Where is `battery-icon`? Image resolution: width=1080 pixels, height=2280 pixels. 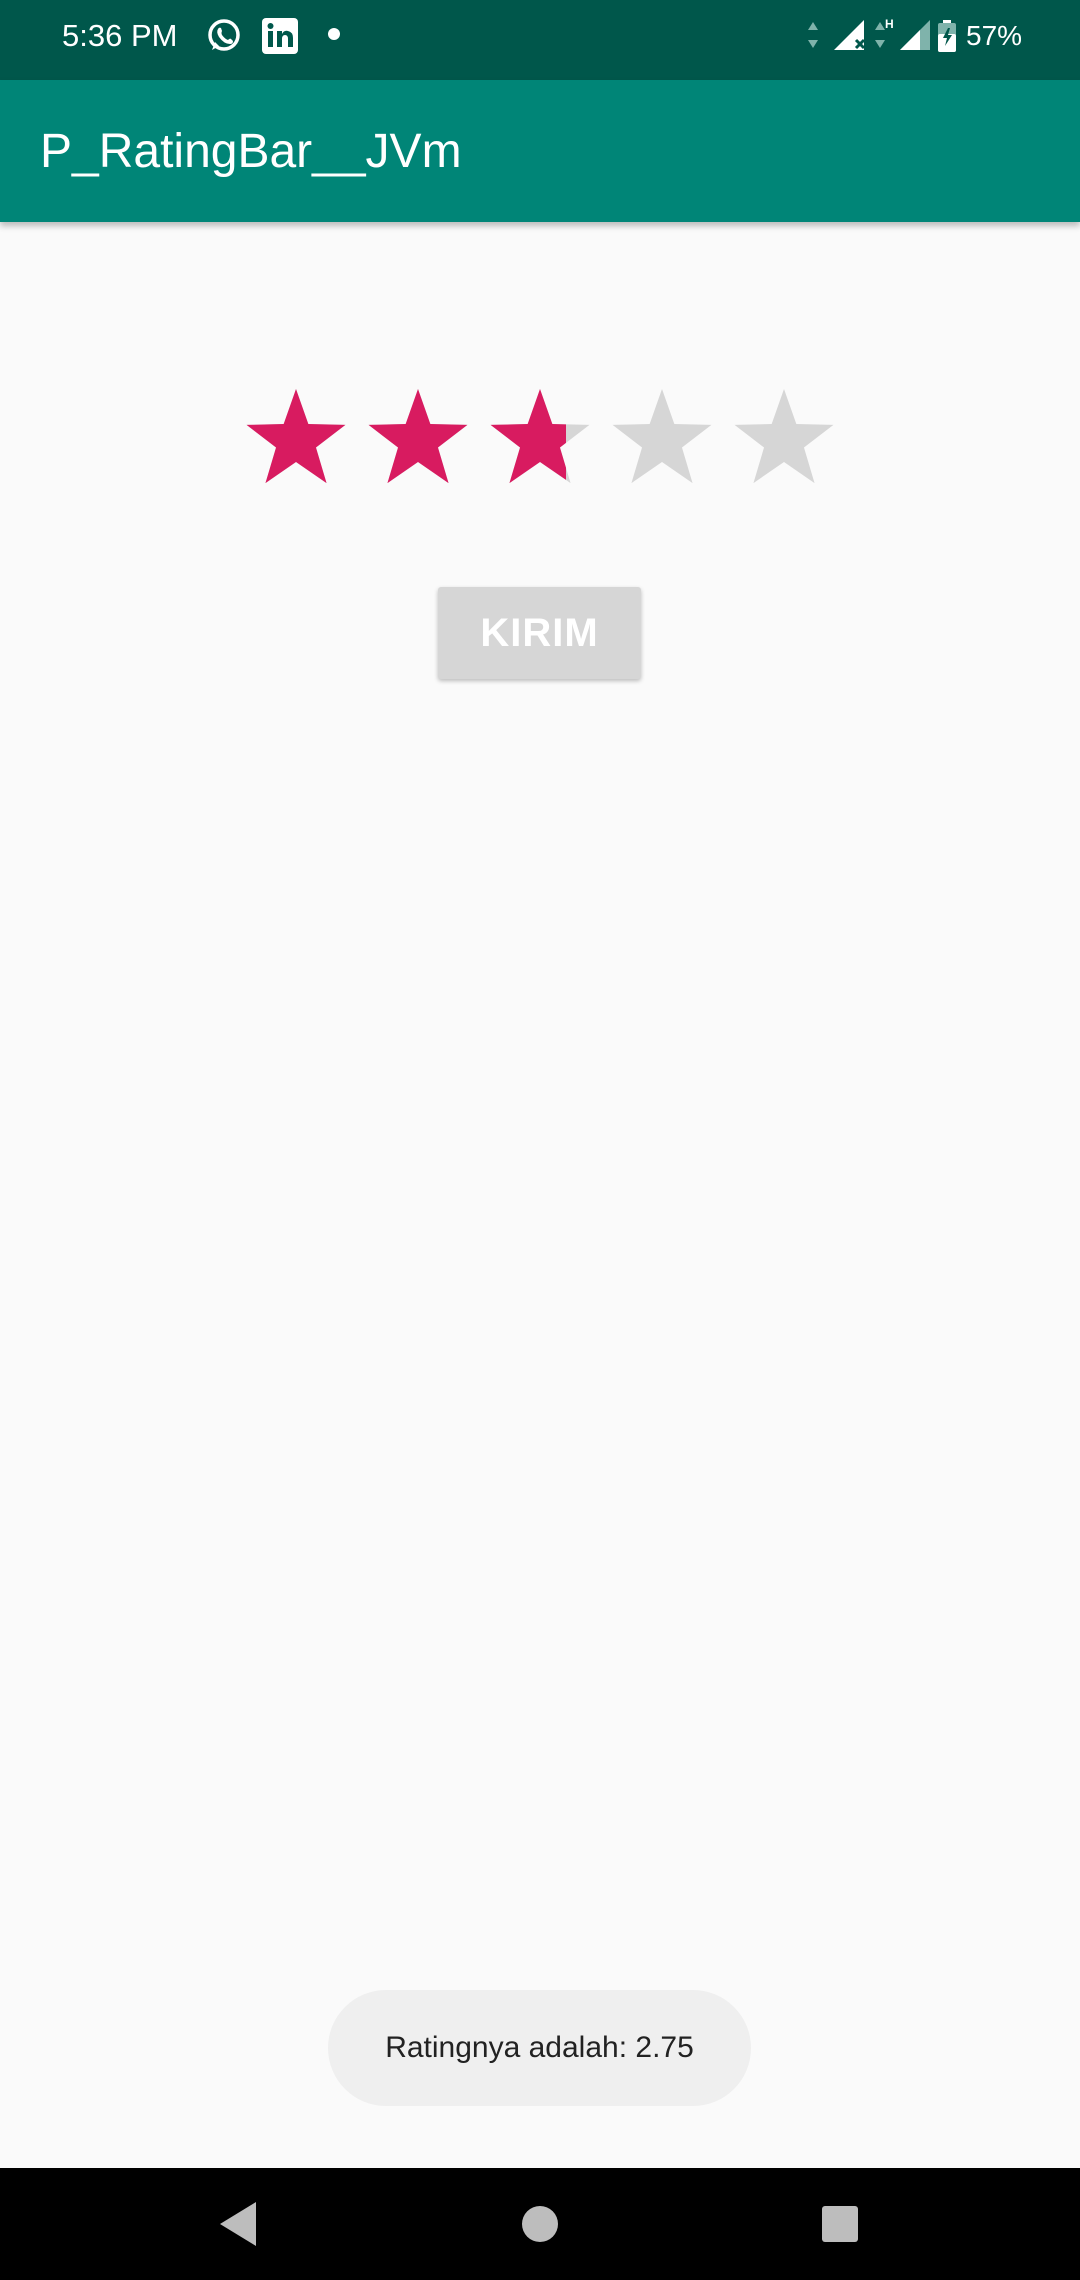
battery-icon is located at coordinates (947, 36).